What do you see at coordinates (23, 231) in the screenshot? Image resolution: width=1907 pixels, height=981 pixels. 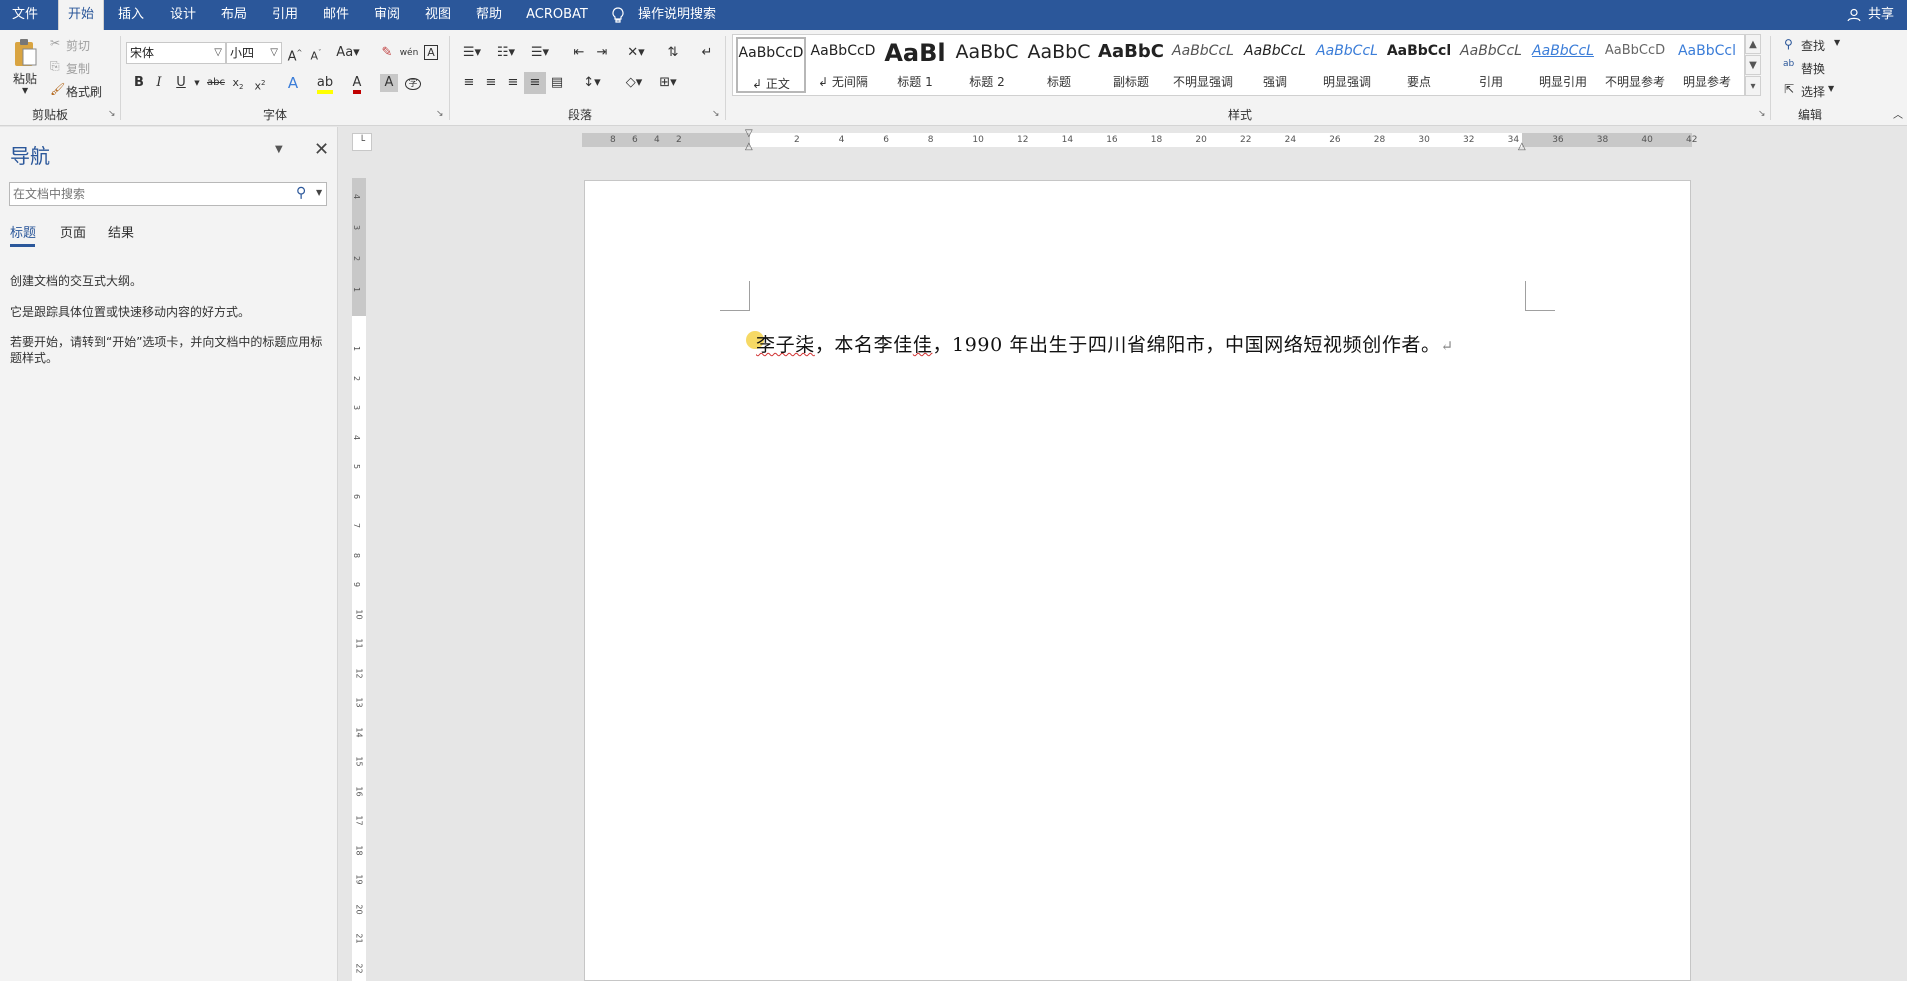 I see `nav-tab-headings: 标题` at bounding box center [23, 231].